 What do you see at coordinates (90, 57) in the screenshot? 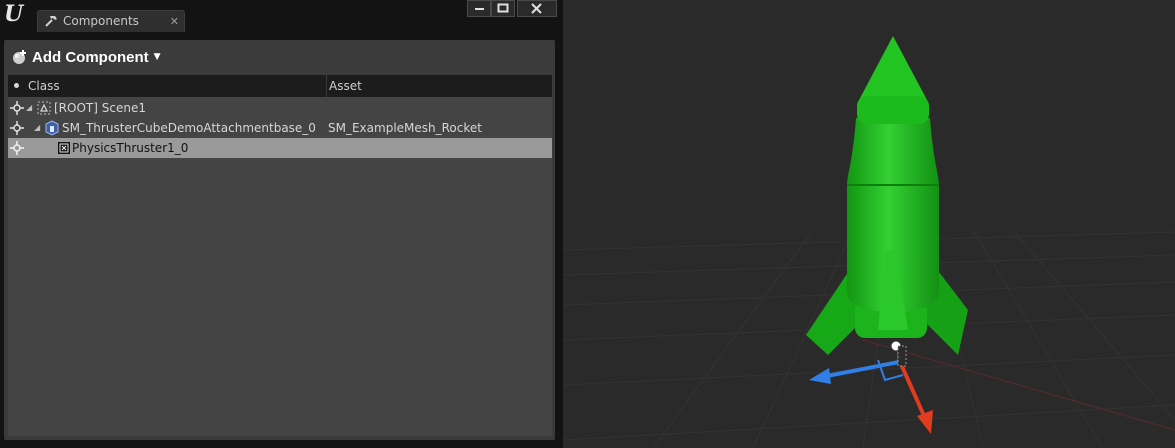
I see `add-component-label: Add Component` at bounding box center [90, 57].